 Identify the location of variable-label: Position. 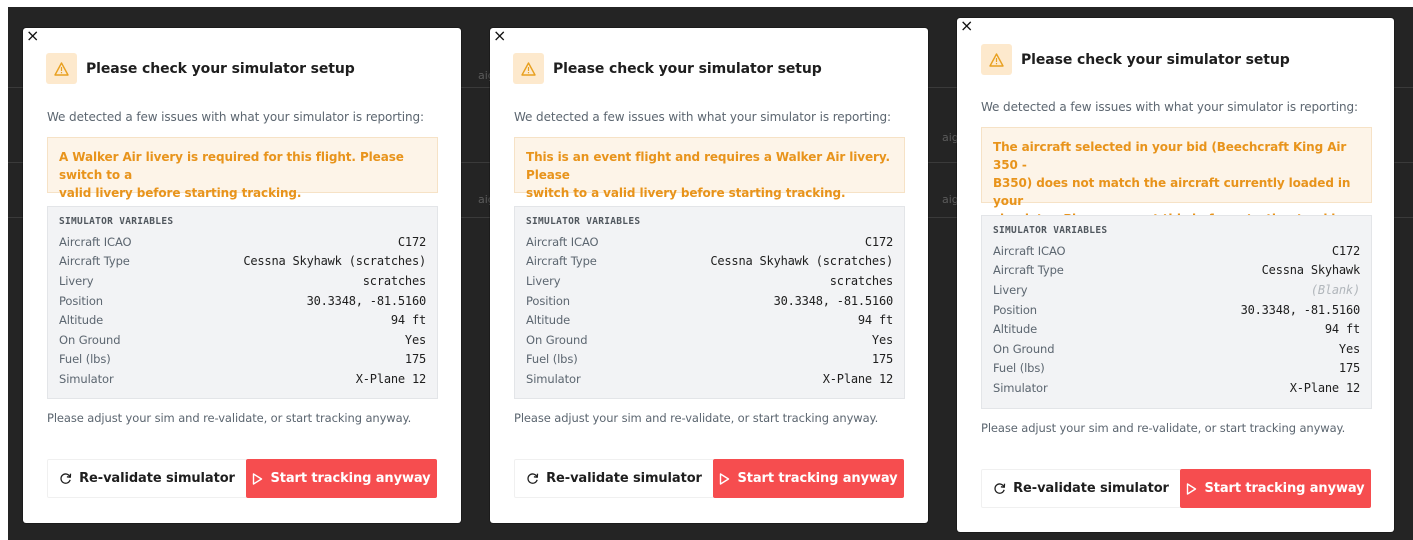
(81, 300).